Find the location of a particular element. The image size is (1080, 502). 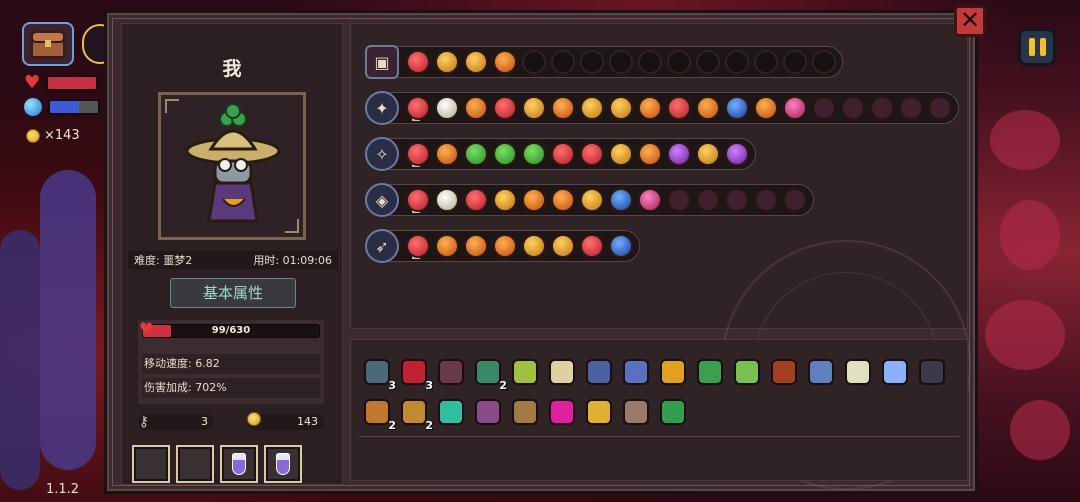

wand-icon: ✧ is located at coordinates (382, 154).